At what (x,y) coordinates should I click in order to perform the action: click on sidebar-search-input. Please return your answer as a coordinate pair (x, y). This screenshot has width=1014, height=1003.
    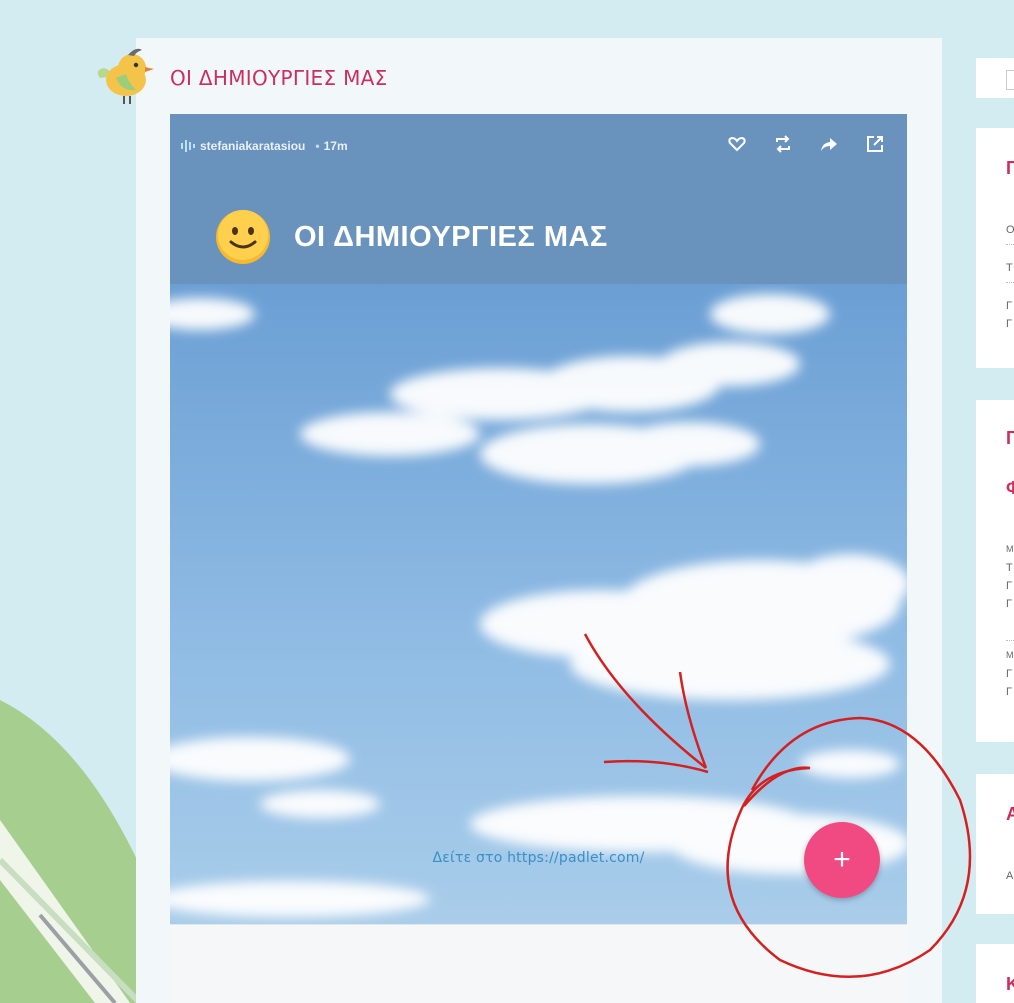
    Looking at the image, I should click on (1010, 80).